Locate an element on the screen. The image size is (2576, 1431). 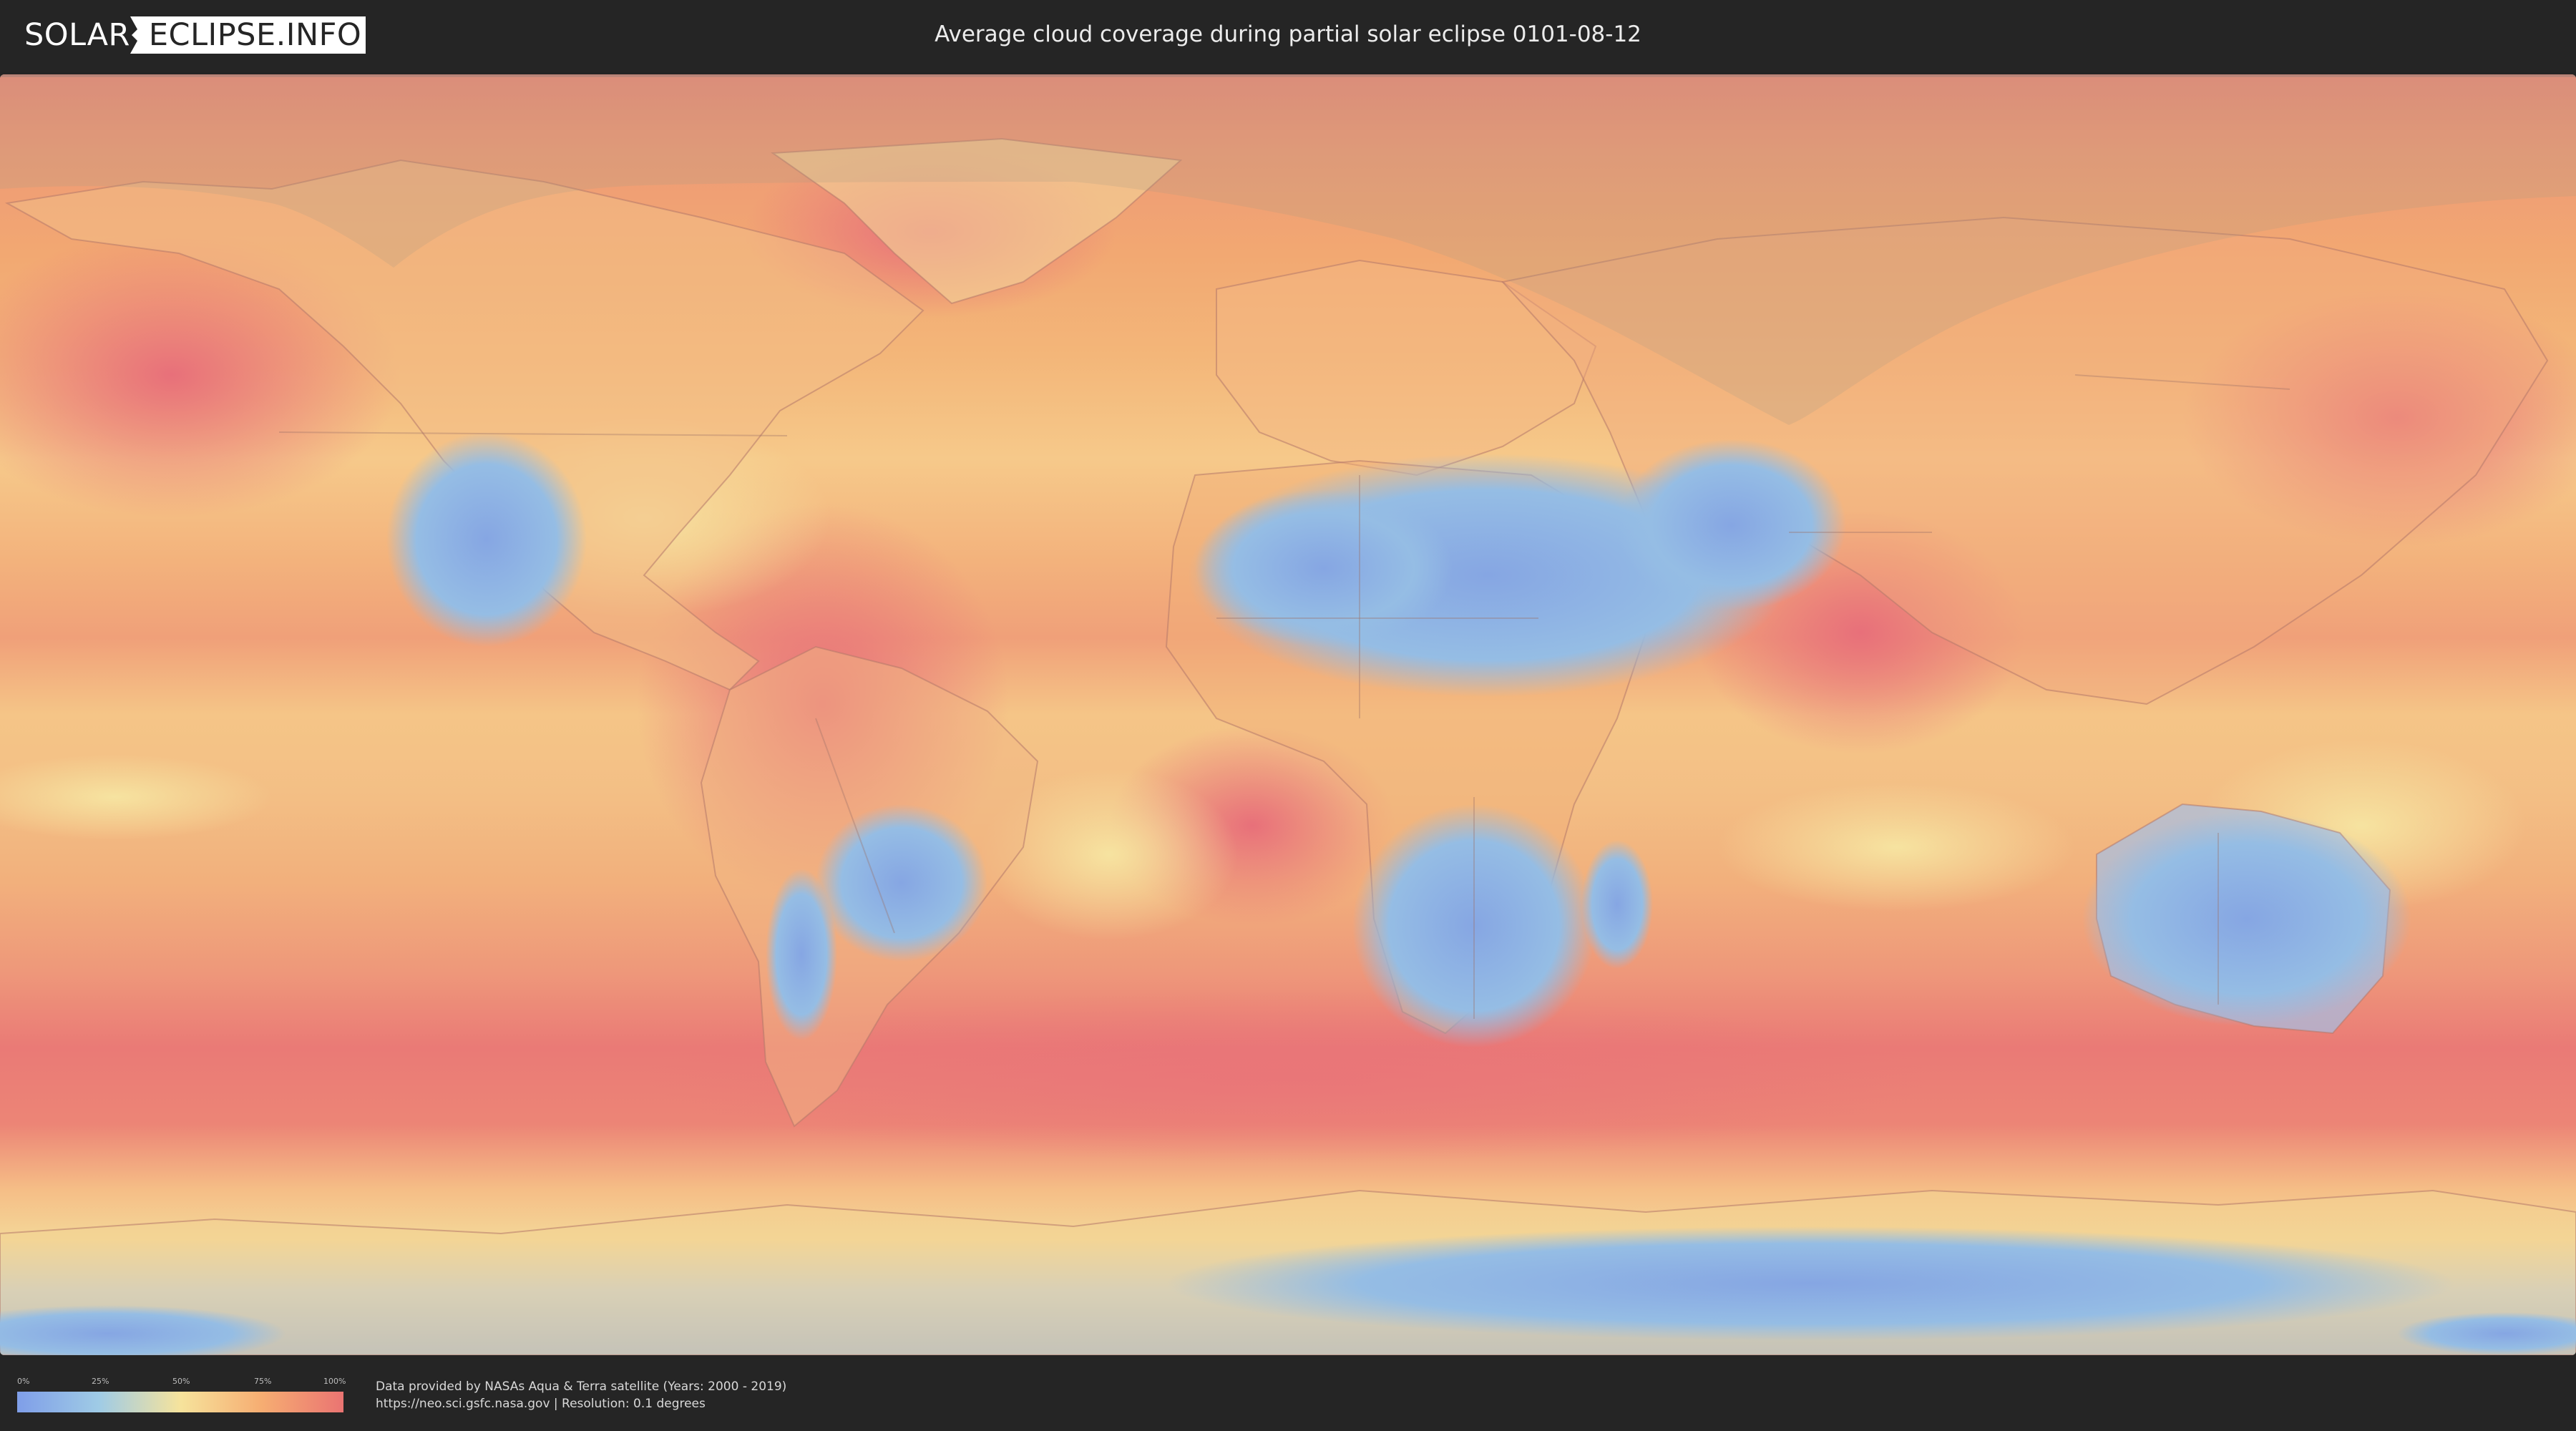
legend-color-bar is located at coordinates (180, 1402).